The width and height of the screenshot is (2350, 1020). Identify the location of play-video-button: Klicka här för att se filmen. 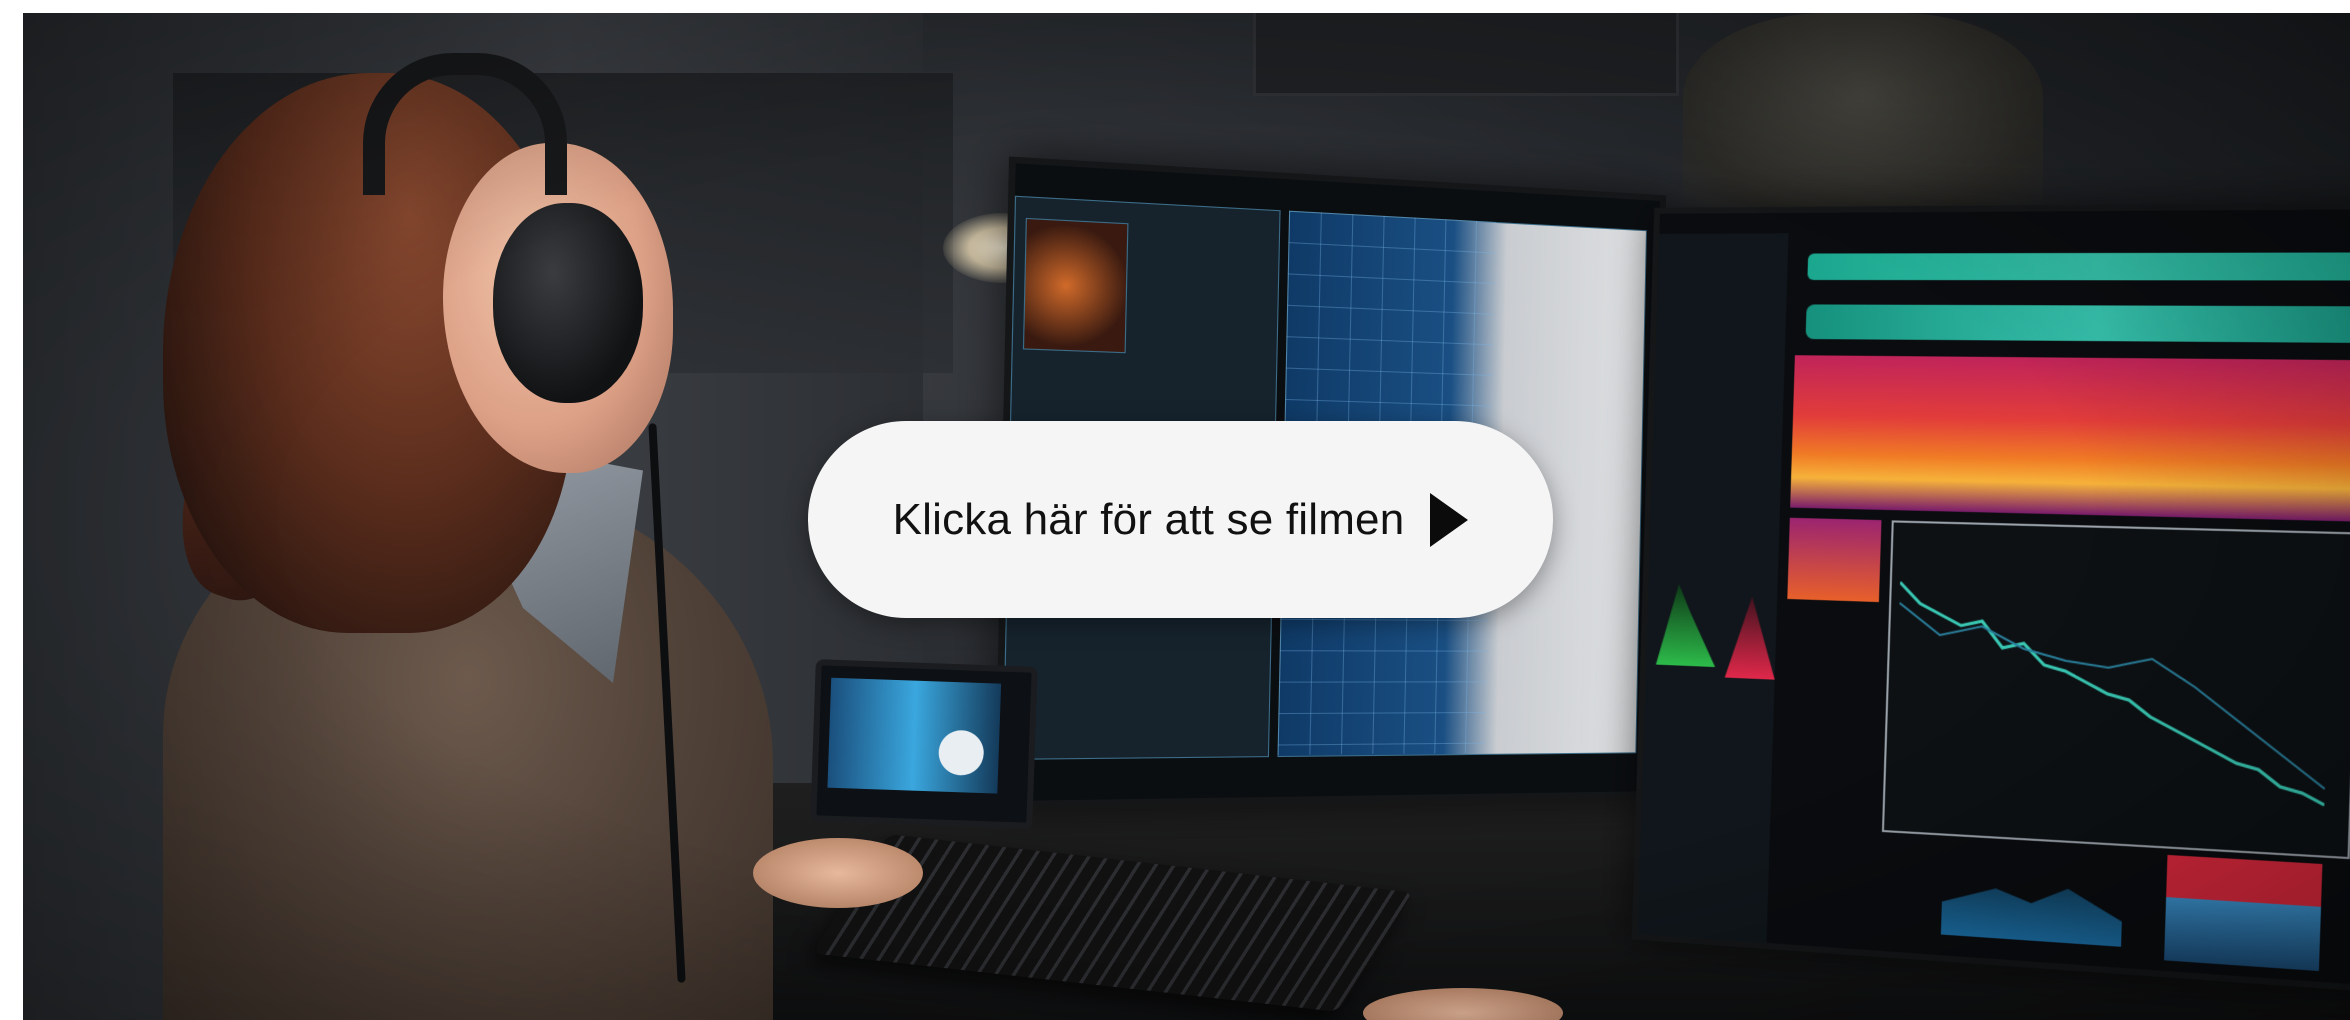
(1180, 519).